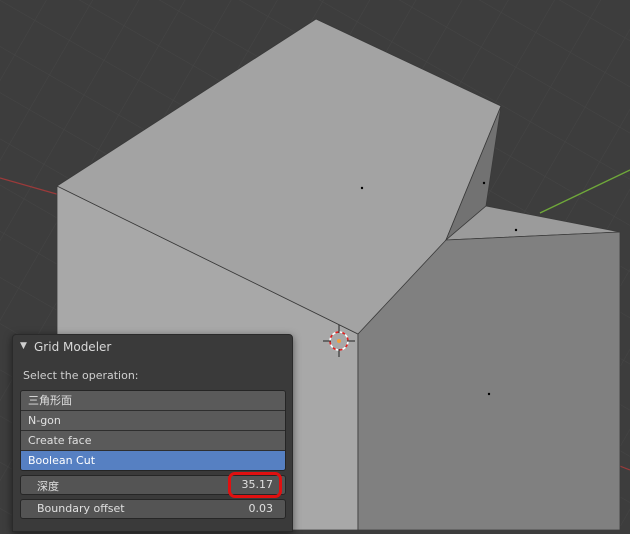  I want to click on operation-list: 三角形面 N-gon Create face Boolean Cut, so click(153, 430).